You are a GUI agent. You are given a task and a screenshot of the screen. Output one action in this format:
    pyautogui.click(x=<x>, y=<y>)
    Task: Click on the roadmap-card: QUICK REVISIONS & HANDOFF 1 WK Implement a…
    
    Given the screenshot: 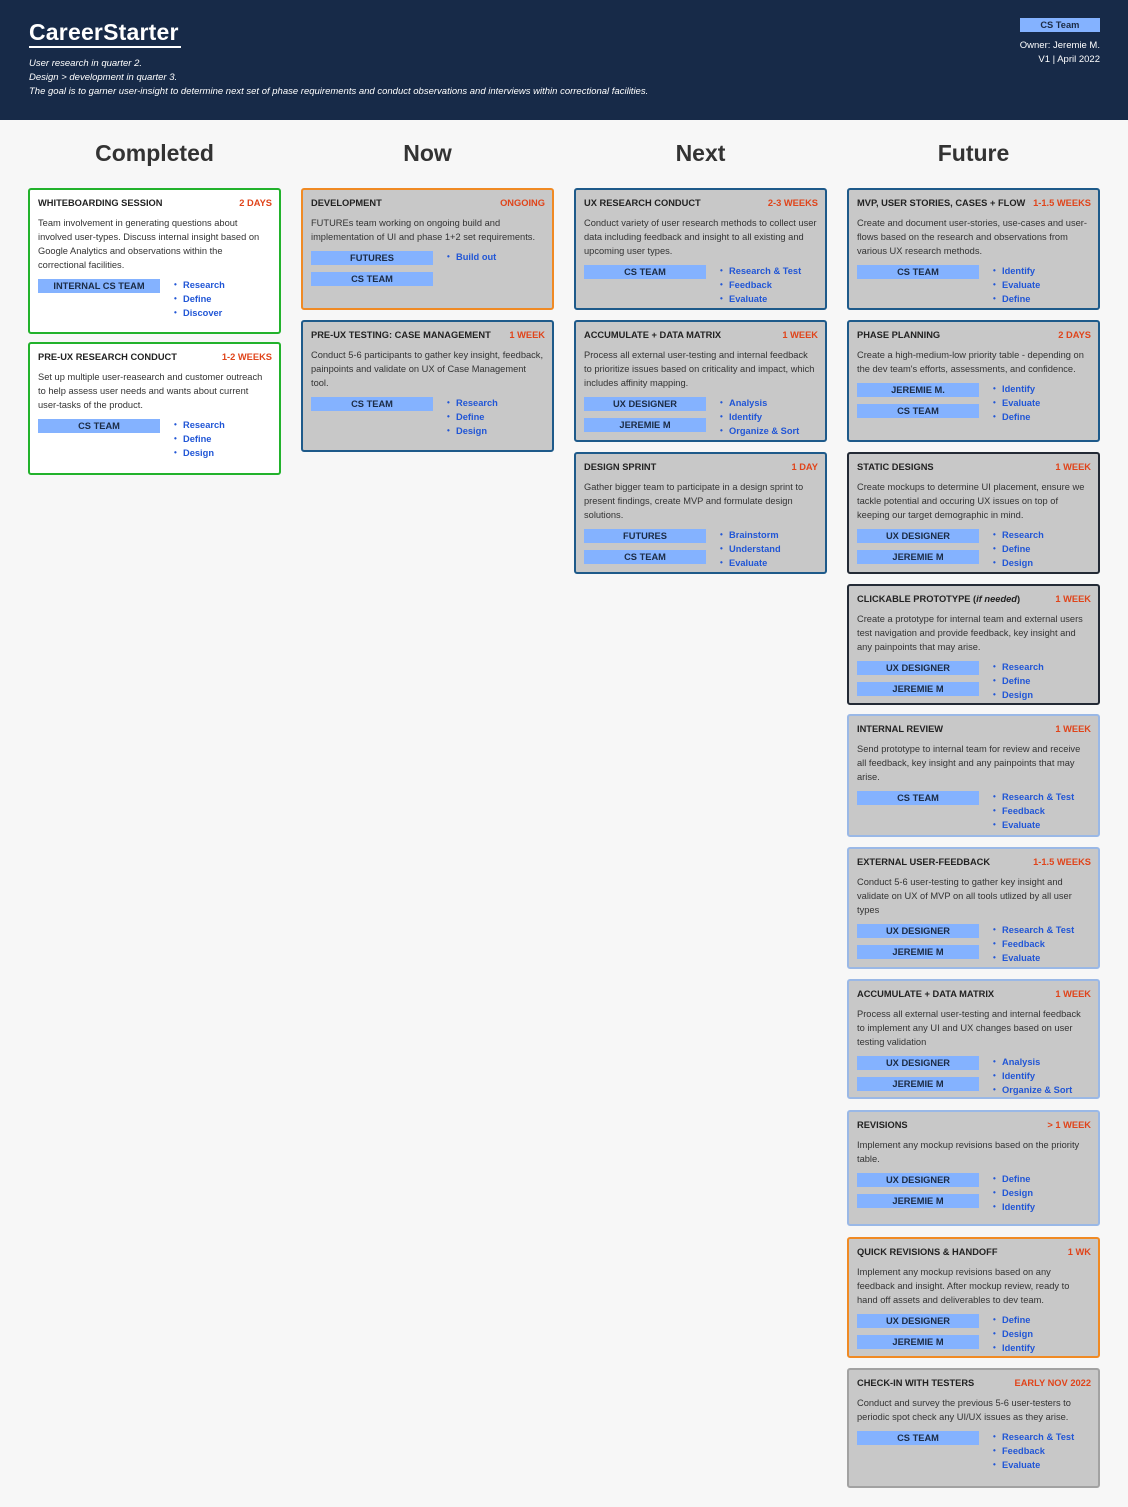 What is the action you would take?
    pyautogui.click(x=973, y=1297)
    